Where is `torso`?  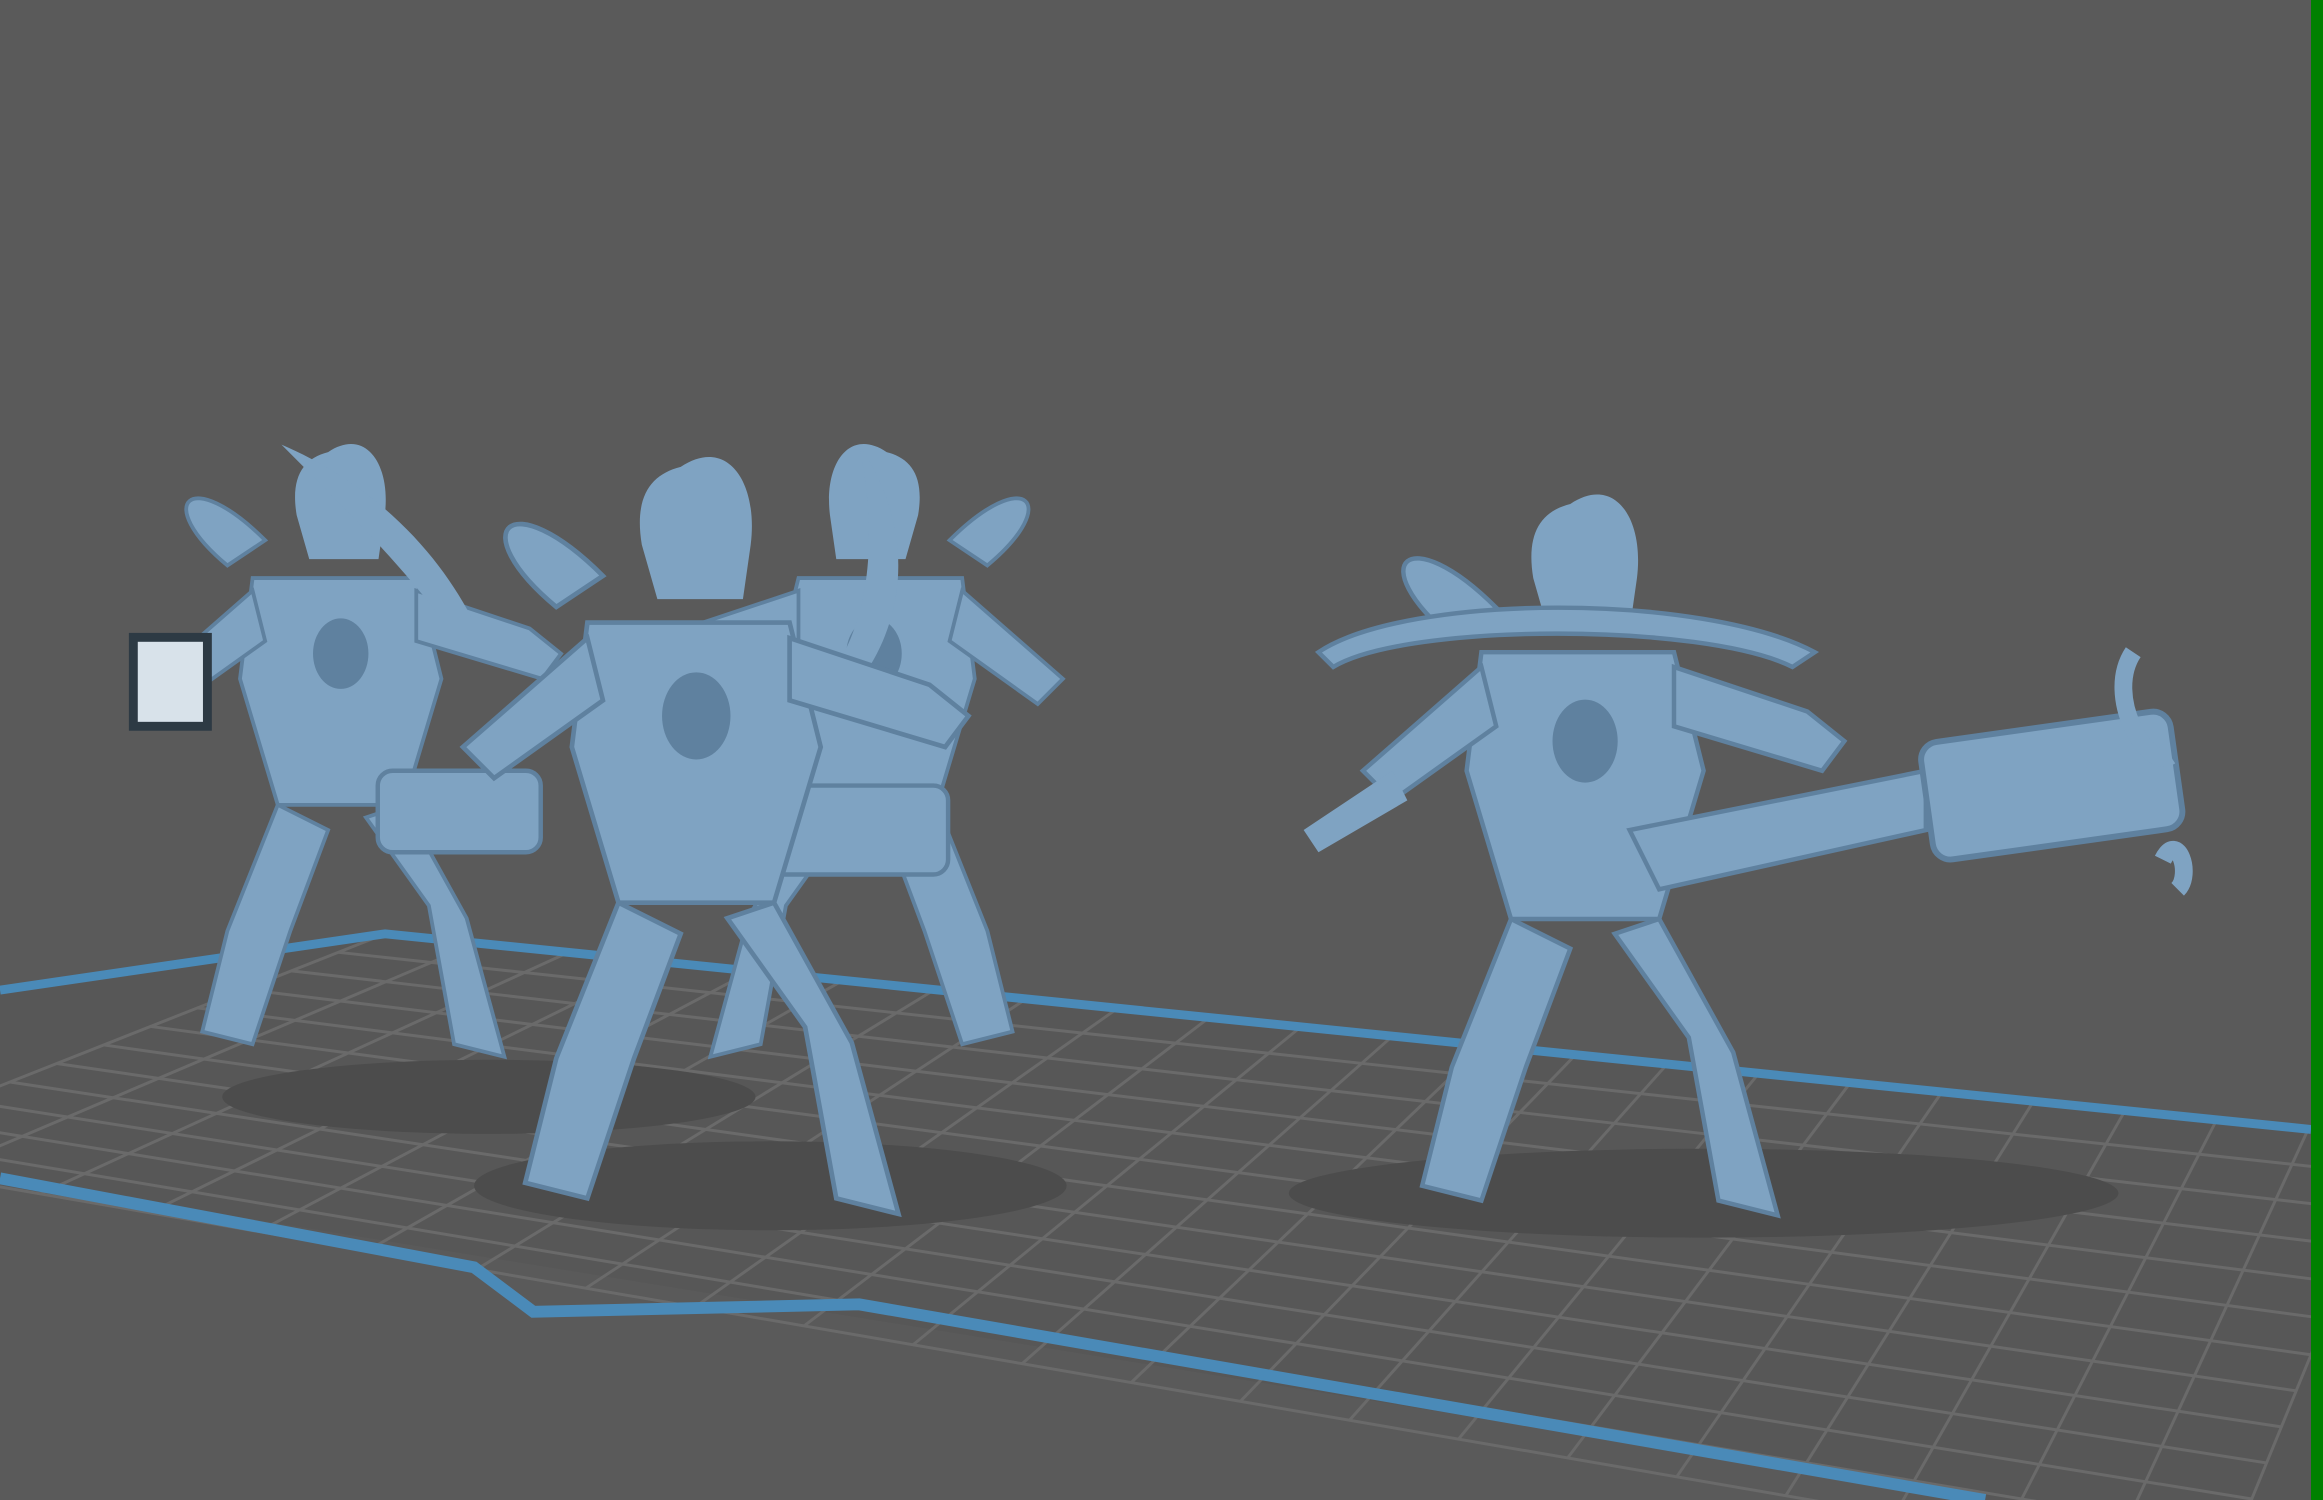
torso is located at coordinates (696, 763).